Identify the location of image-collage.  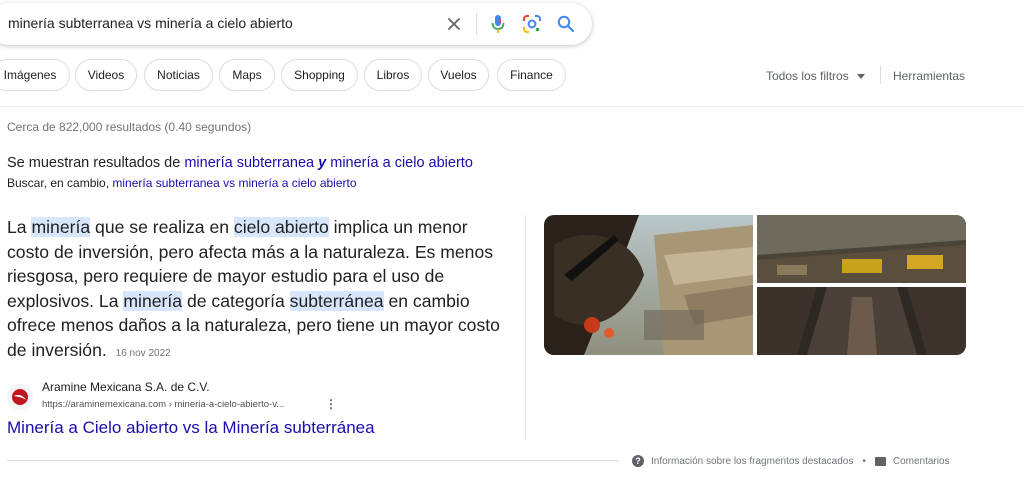
(755, 285).